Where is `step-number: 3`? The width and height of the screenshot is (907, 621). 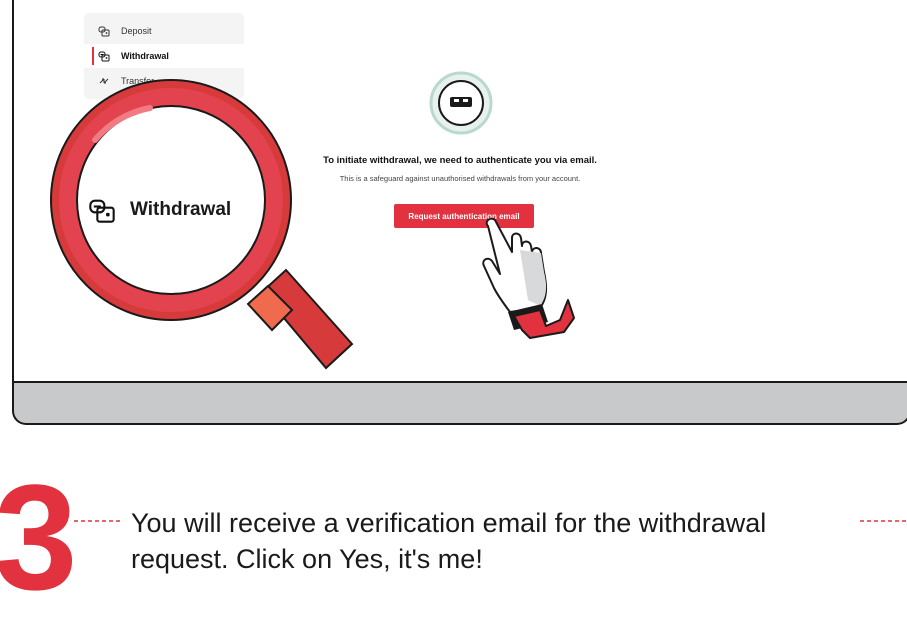
step-number: 3 is located at coordinates (39, 537).